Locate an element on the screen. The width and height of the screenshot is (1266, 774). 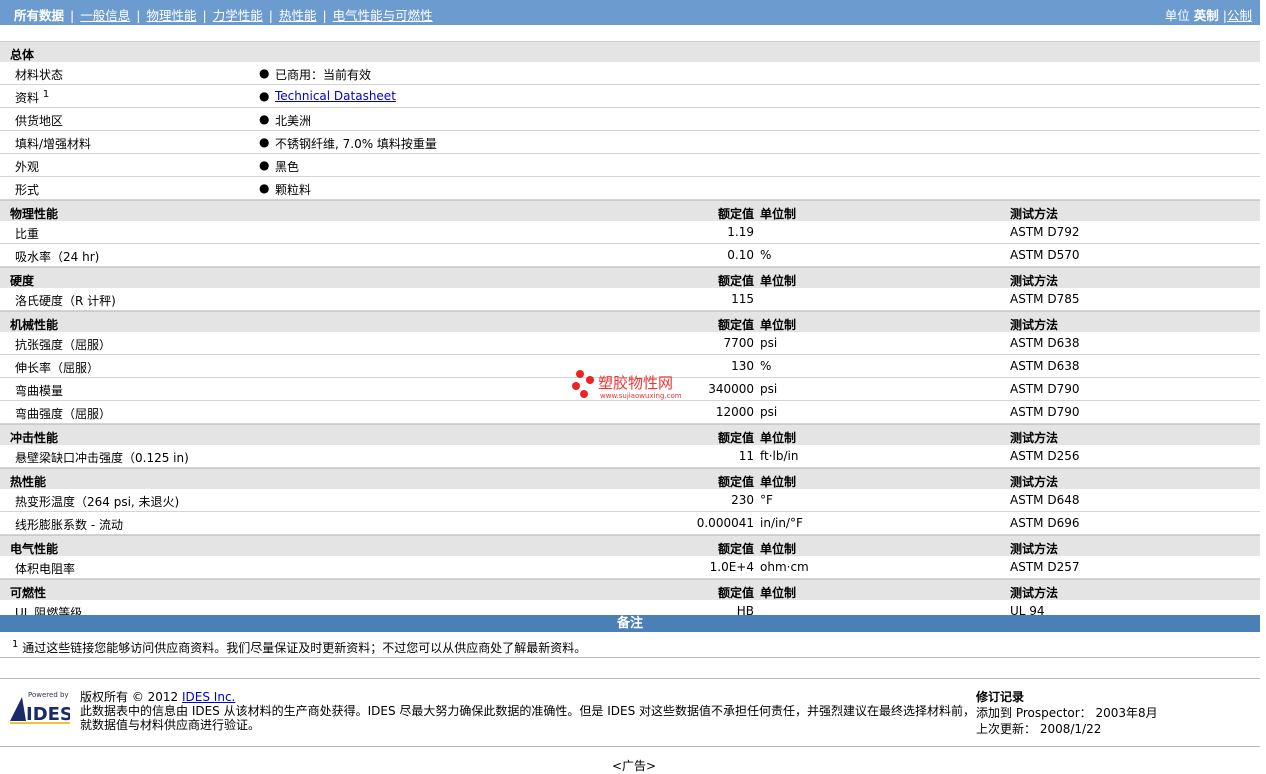
table-row: 体积电阻率 1.0E+4 ohm·cm ASTM D257 is located at coordinates (630, 567).